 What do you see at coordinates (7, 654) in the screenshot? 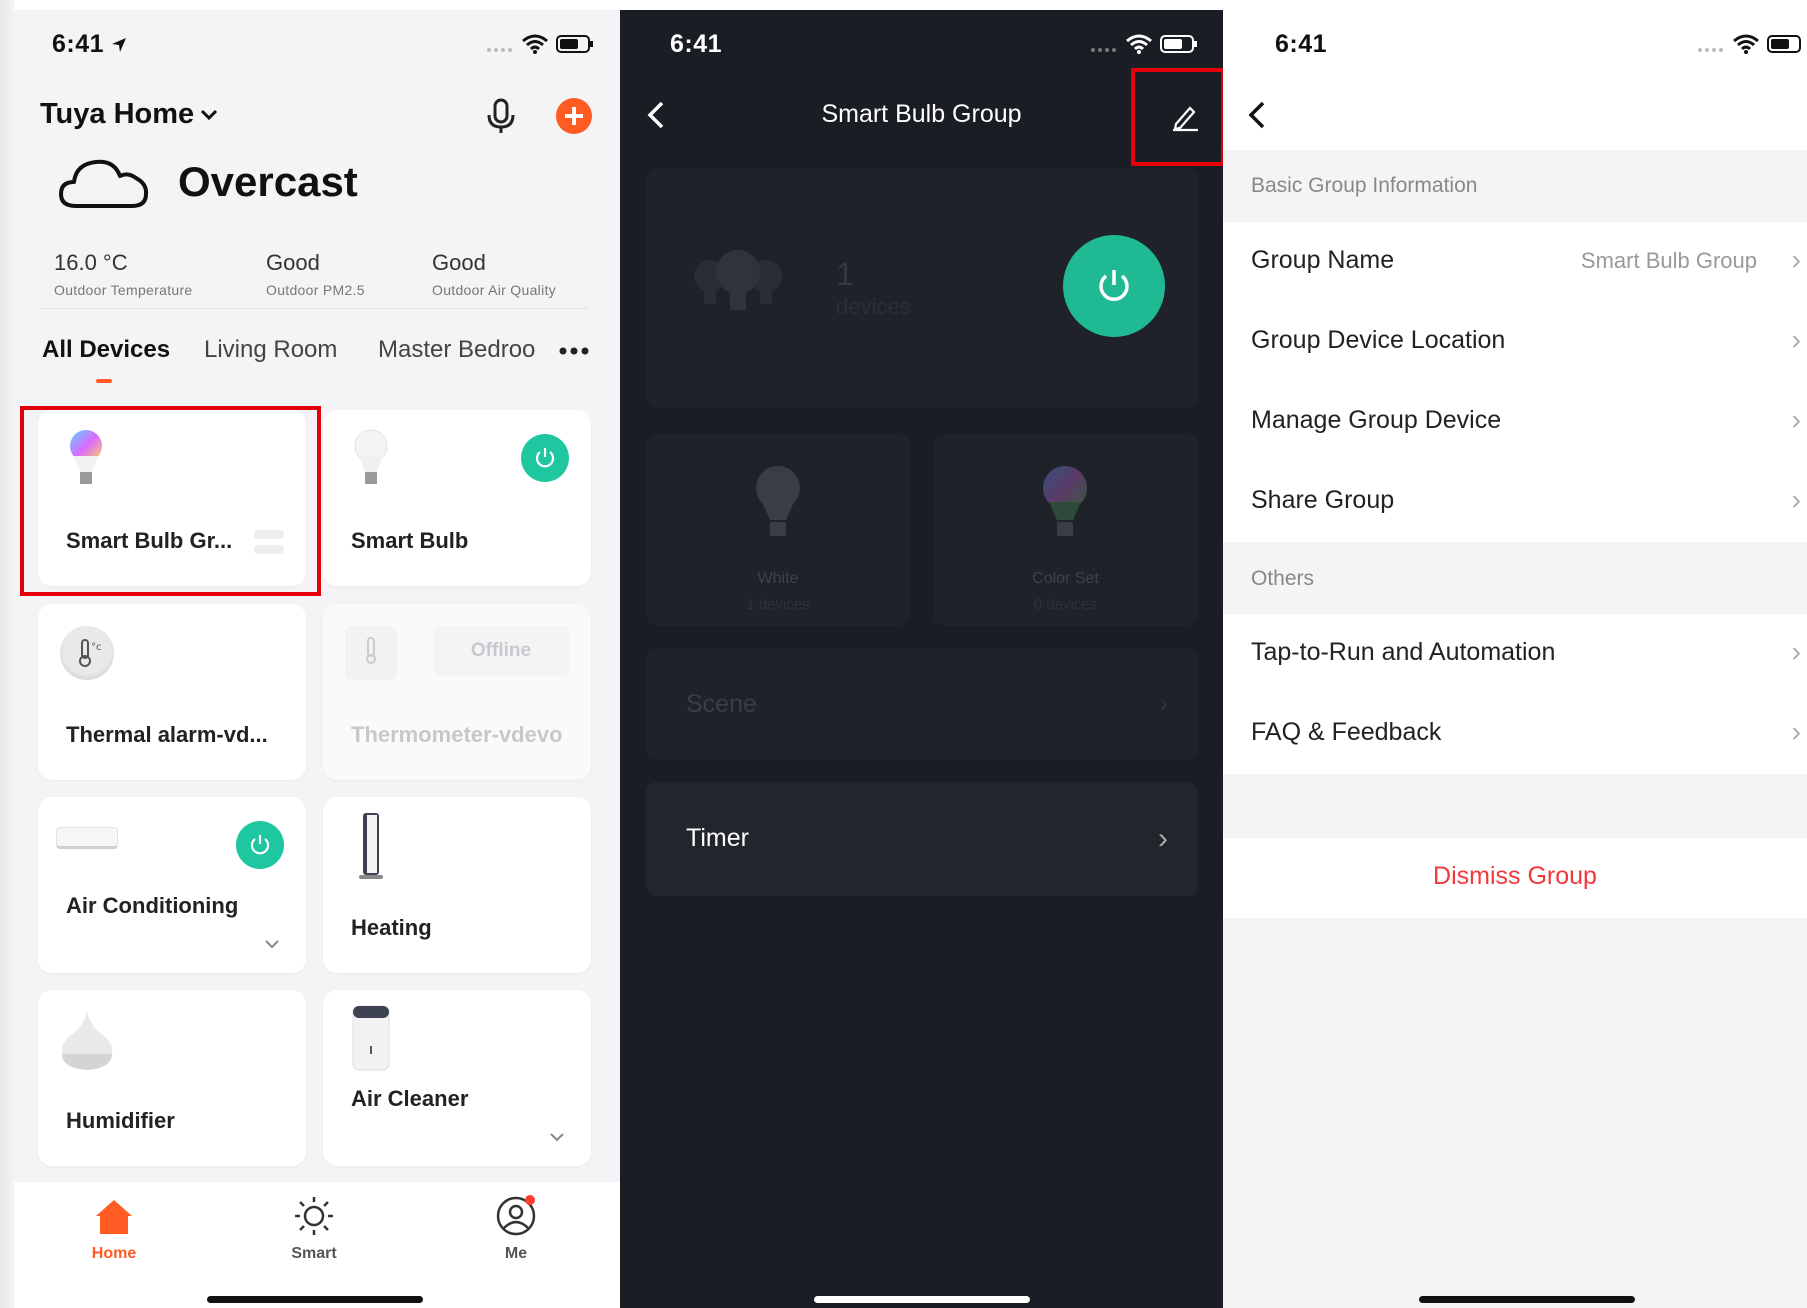
I see `edge-shadow` at bounding box center [7, 654].